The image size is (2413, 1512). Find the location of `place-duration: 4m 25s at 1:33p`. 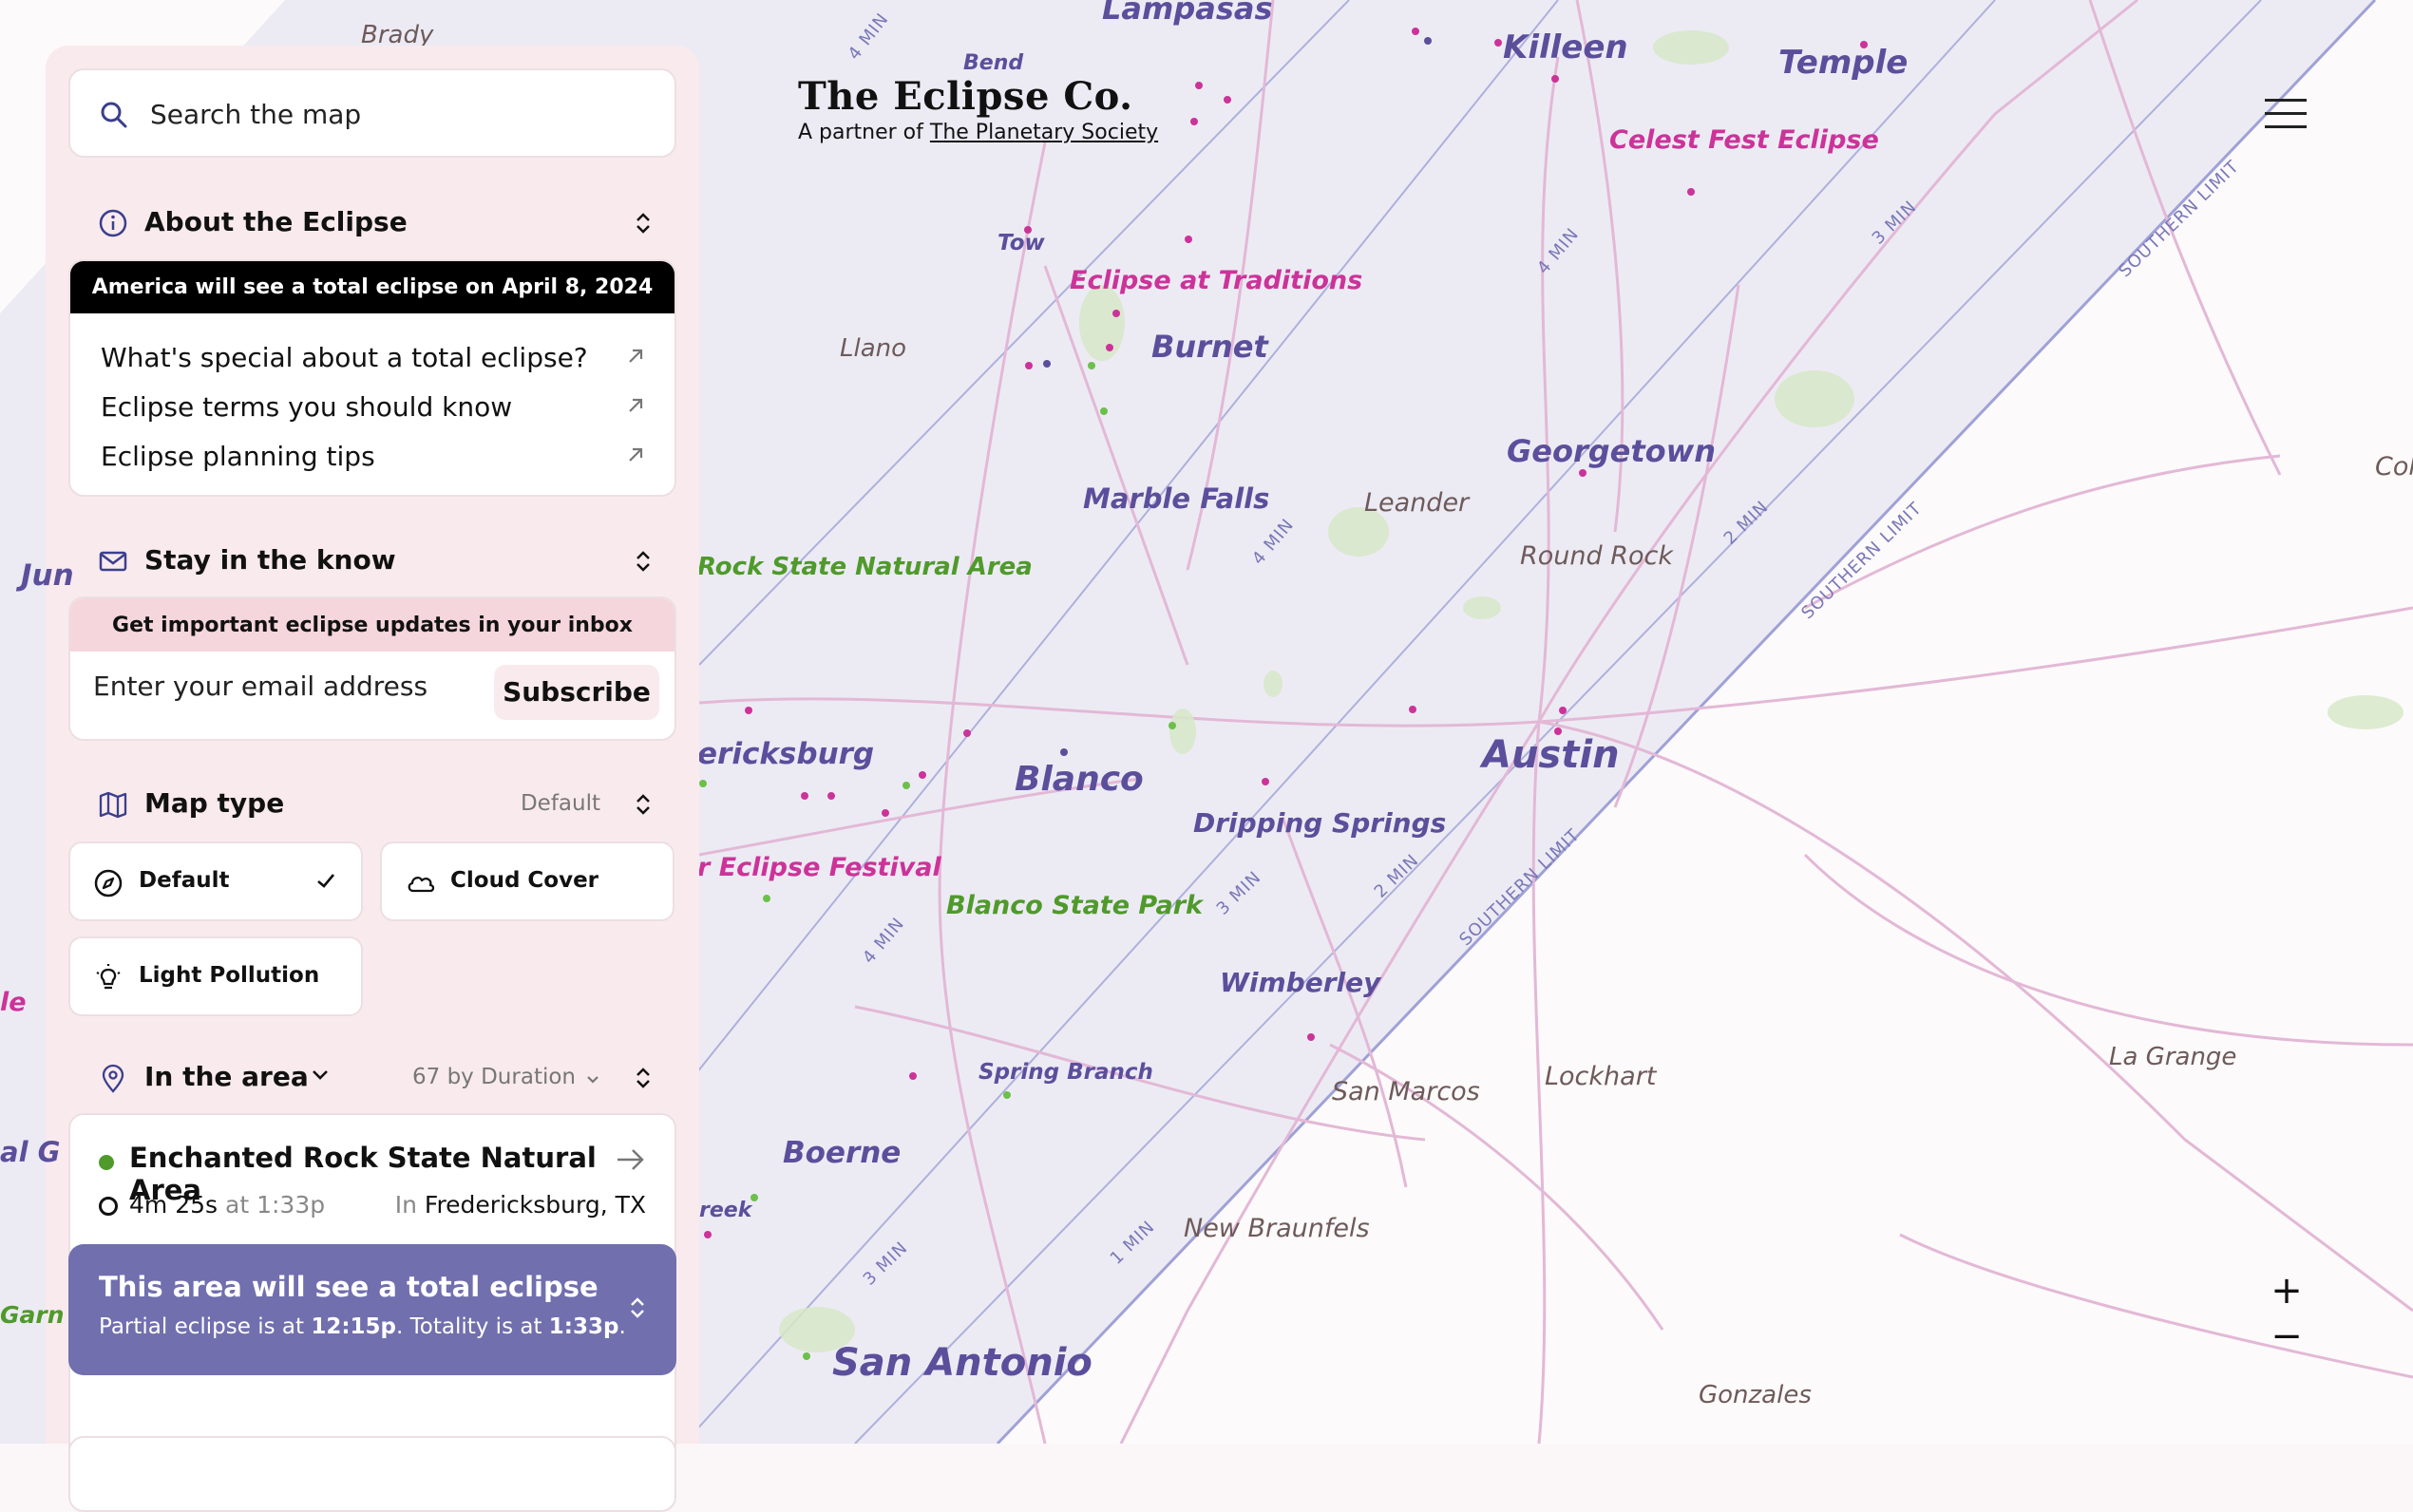

place-duration: 4m 25s at 1:33p is located at coordinates (227, 1205).